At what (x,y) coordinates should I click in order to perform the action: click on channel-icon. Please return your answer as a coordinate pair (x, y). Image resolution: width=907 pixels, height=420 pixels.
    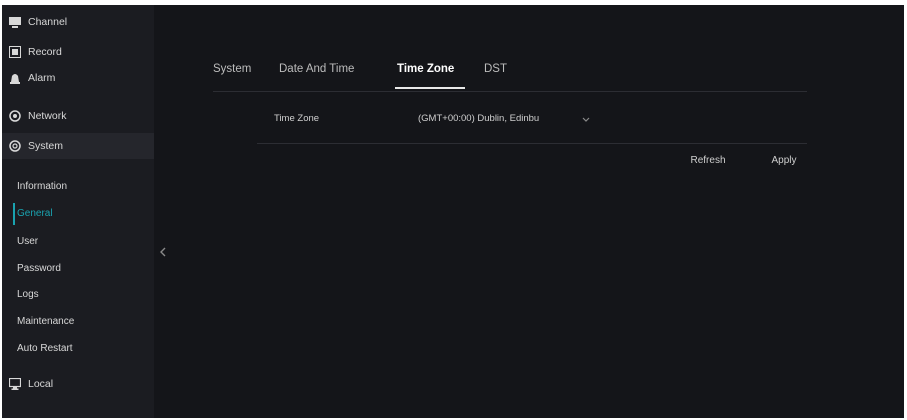
    Looking at the image, I should click on (15, 22).